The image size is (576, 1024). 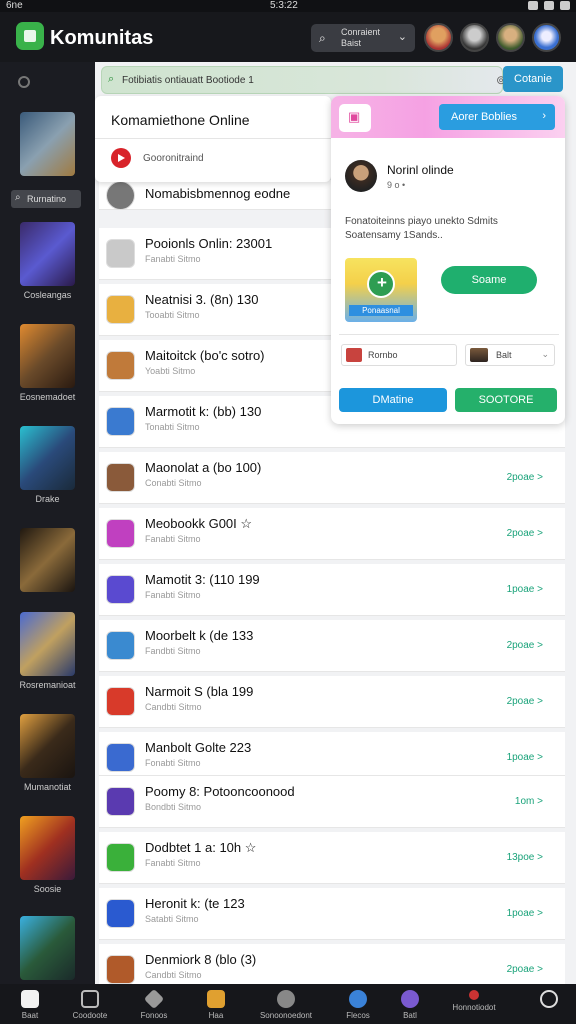 What do you see at coordinates (332, 754) in the screenshot?
I see `table-row: Manbolt Golte 223 Fonabti Sitmo 1poae >` at bounding box center [332, 754].